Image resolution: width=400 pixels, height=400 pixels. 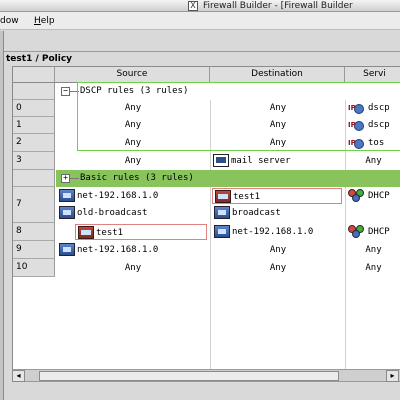 I want to click on row-header: 10, so click(x=34, y=268).